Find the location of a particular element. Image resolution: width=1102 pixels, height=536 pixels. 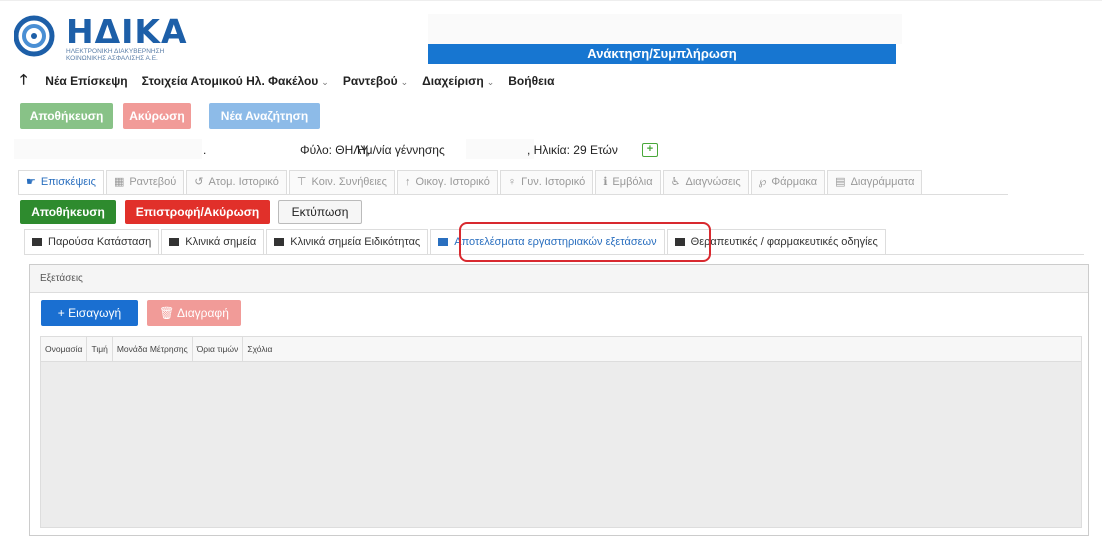

menu-item-new-visit: Νέα Επίσκεψη is located at coordinates (86, 81).